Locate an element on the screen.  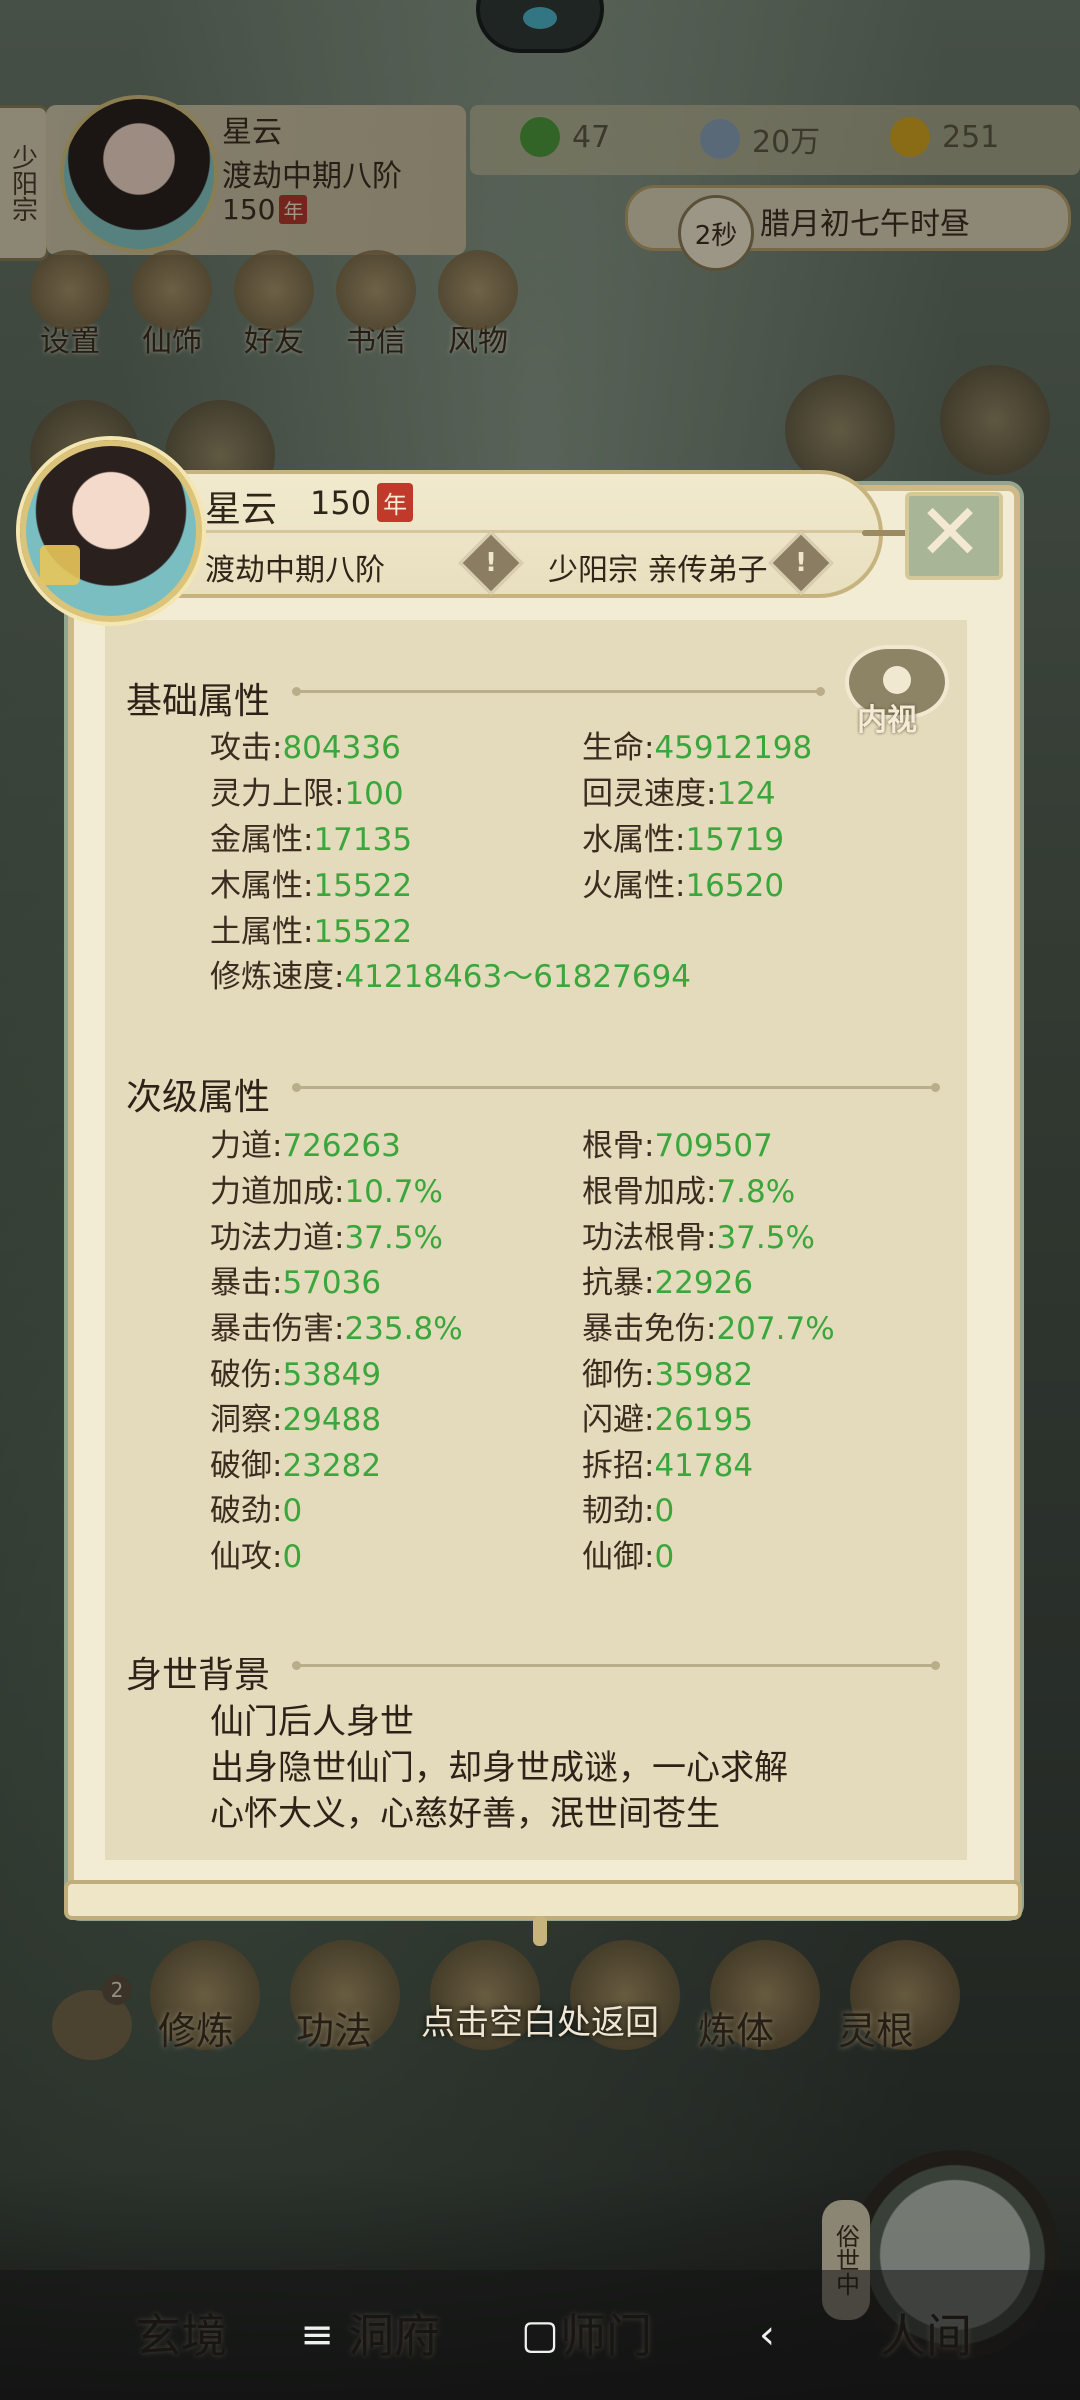
home-icon: ▢ is located at coordinates (540, 2335).